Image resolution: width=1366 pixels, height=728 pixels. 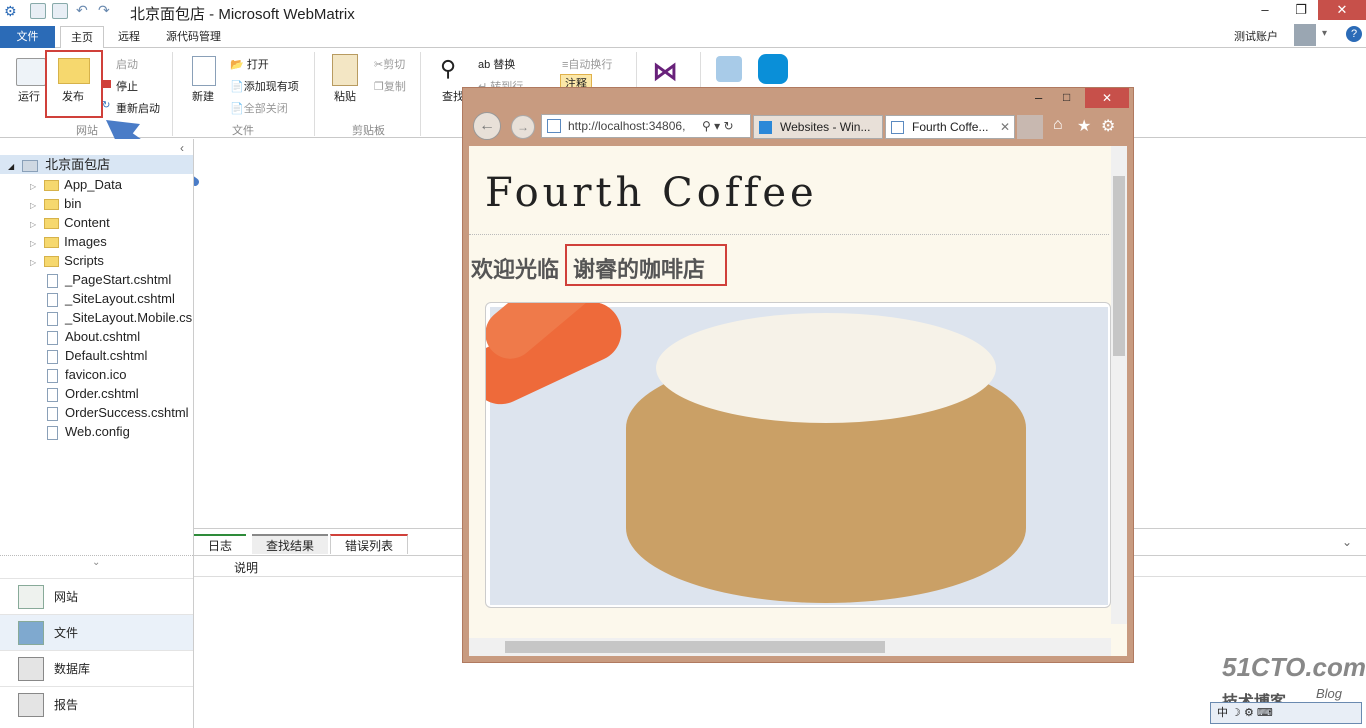 What do you see at coordinates (390, 86) in the screenshot?
I see `copy-button: ❐复制` at bounding box center [390, 86].